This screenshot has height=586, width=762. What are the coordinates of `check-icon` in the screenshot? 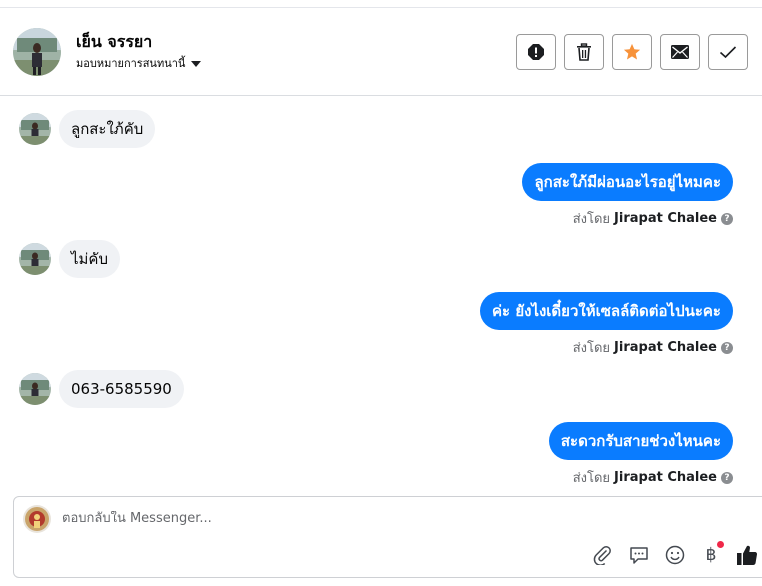 It's located at (728, 52).